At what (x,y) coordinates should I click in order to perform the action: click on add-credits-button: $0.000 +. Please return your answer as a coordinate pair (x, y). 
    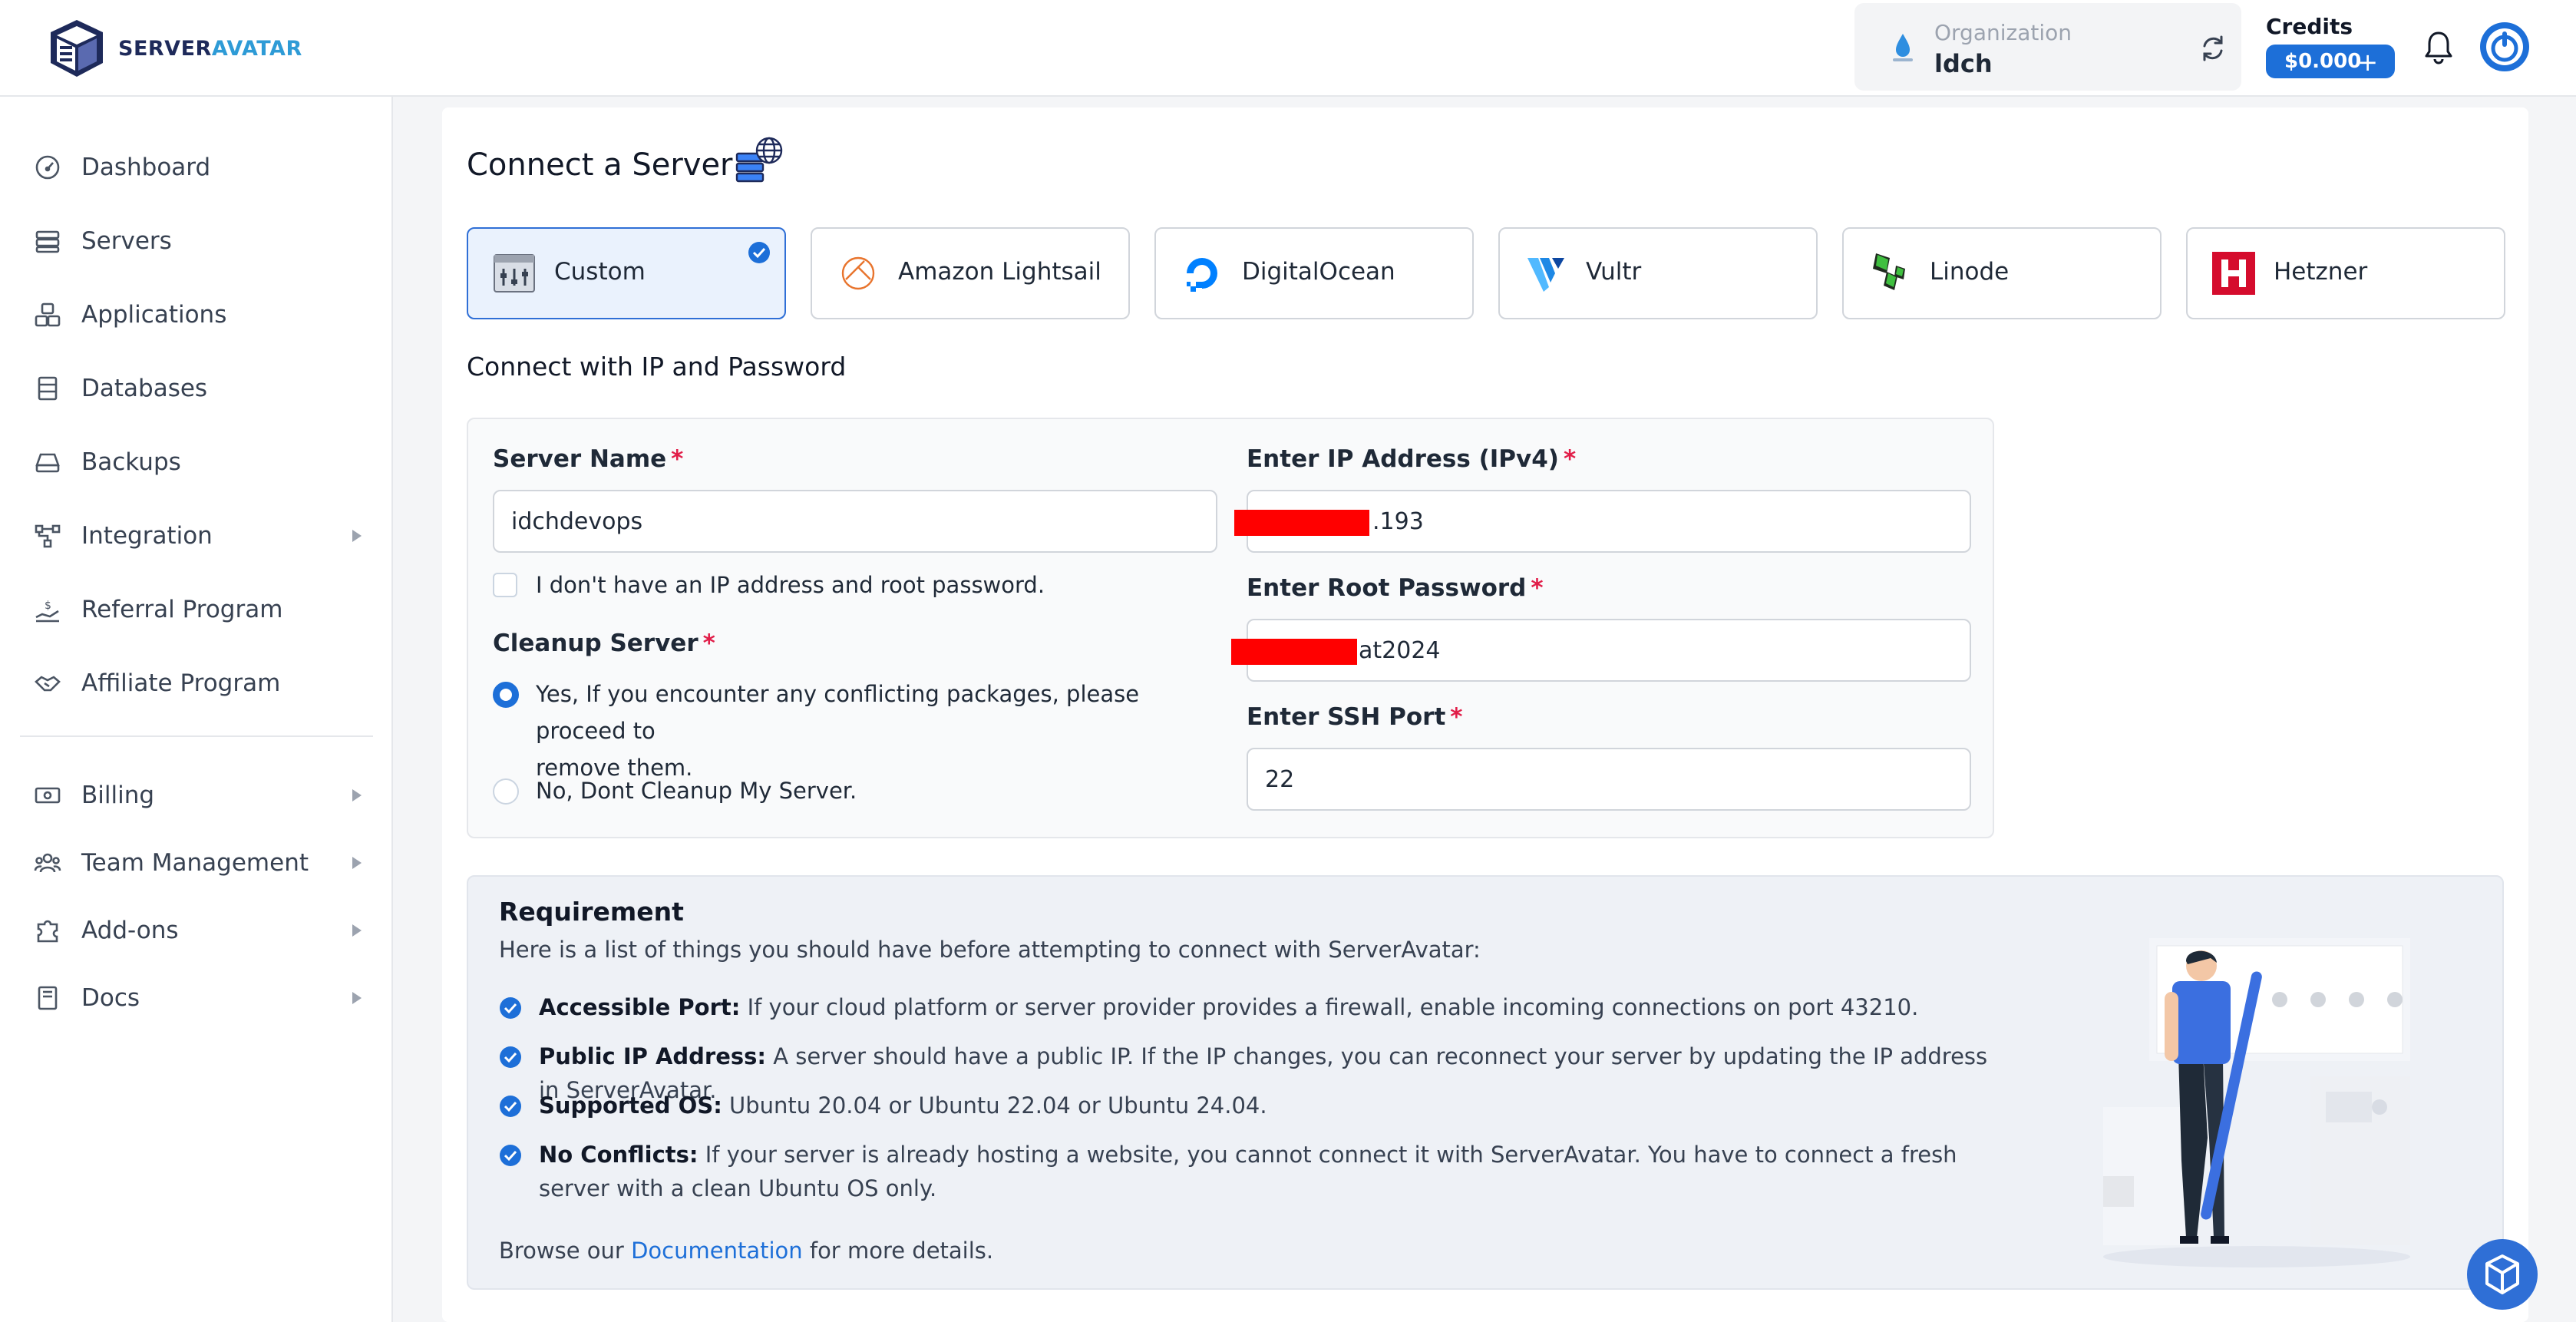
    Looking at the image, I should click on (2330, 62).